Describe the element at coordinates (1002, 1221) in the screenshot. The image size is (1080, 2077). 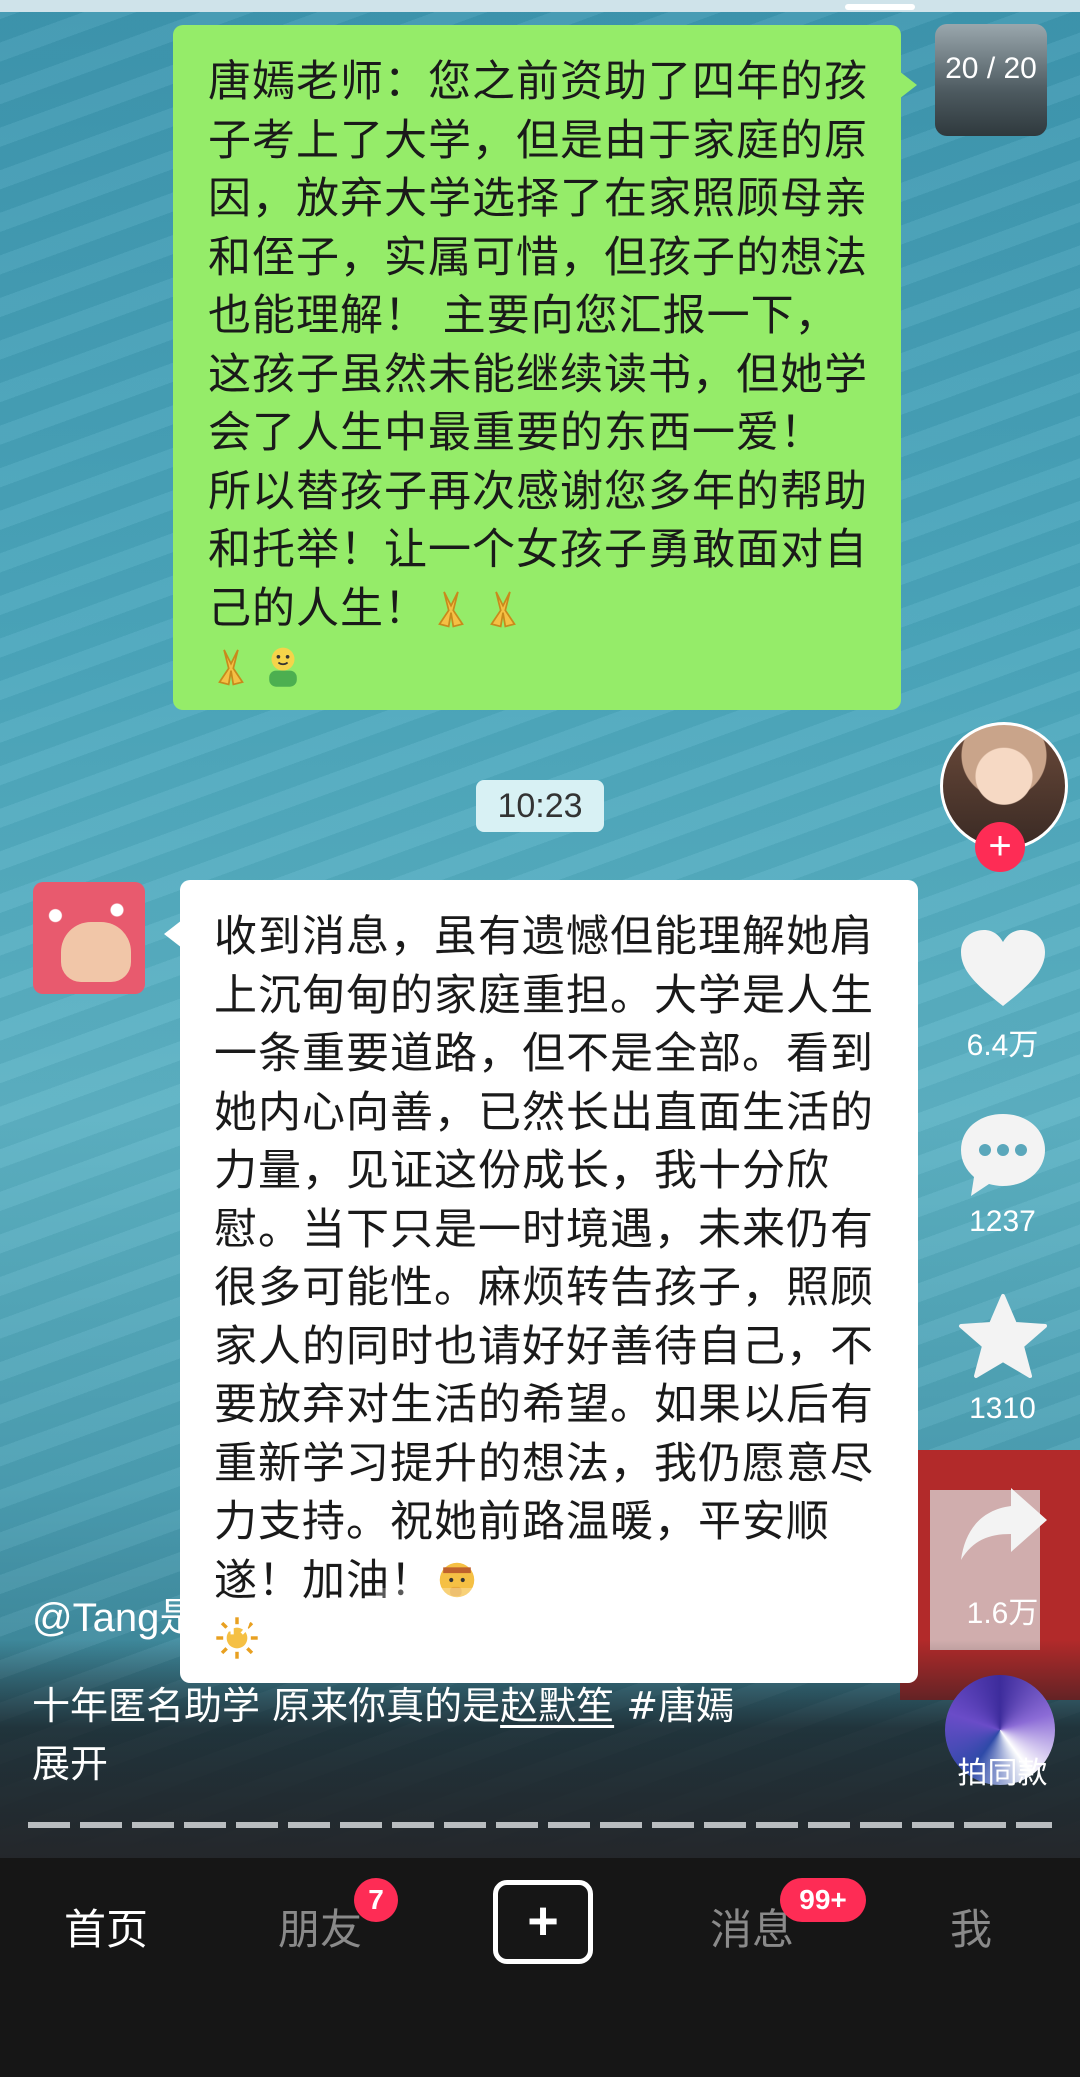
I see `comment-count: 1237` at that location.